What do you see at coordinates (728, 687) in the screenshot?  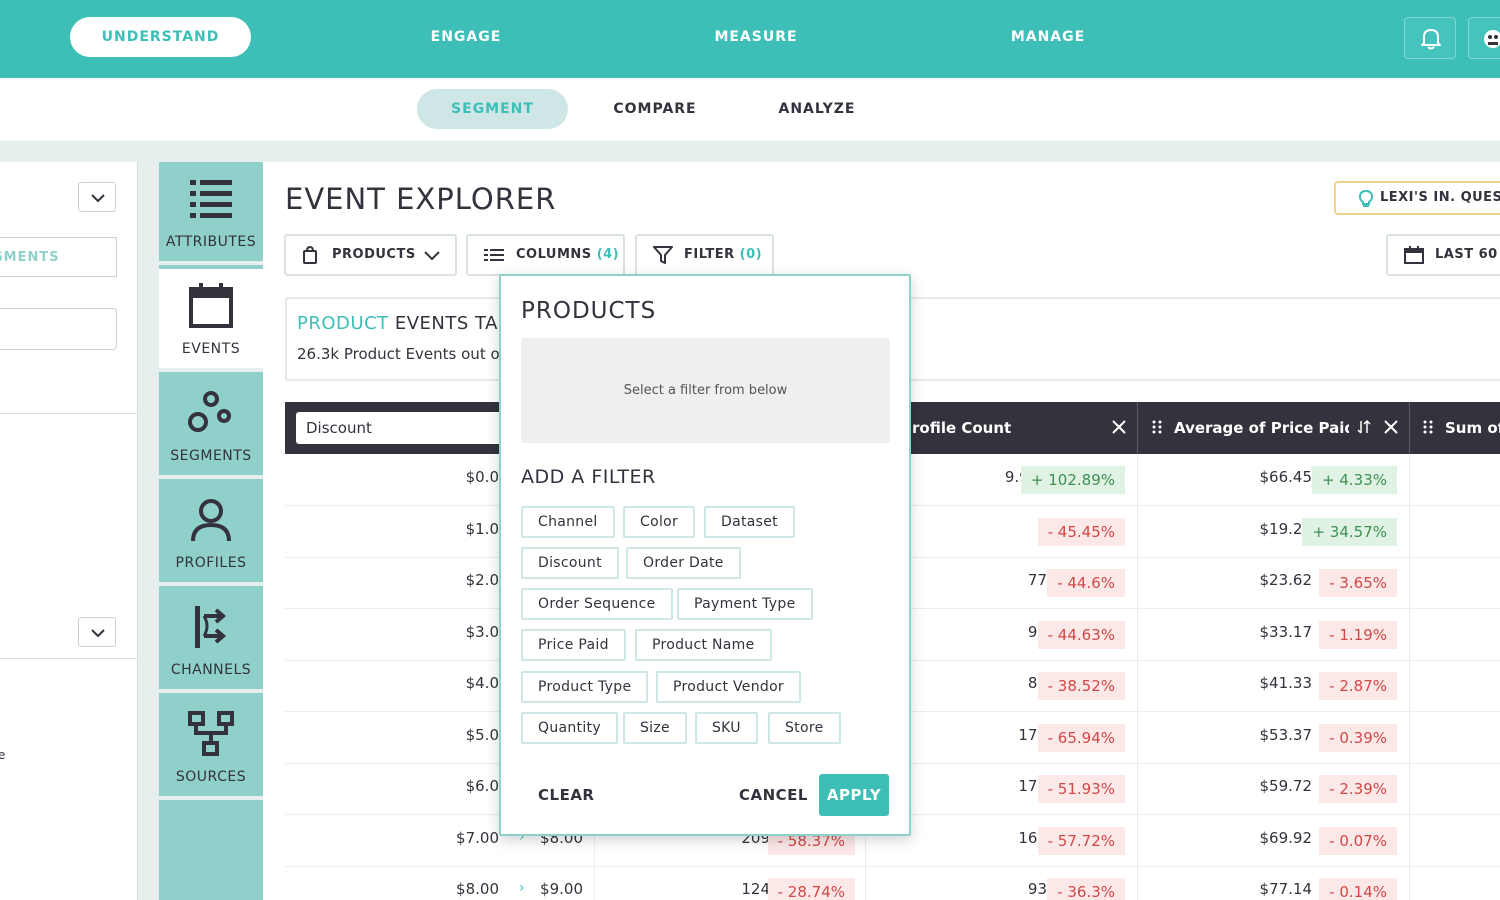 I see `filter-chip-product-vendor: Product Vendor` at bounding box center [728, 687].